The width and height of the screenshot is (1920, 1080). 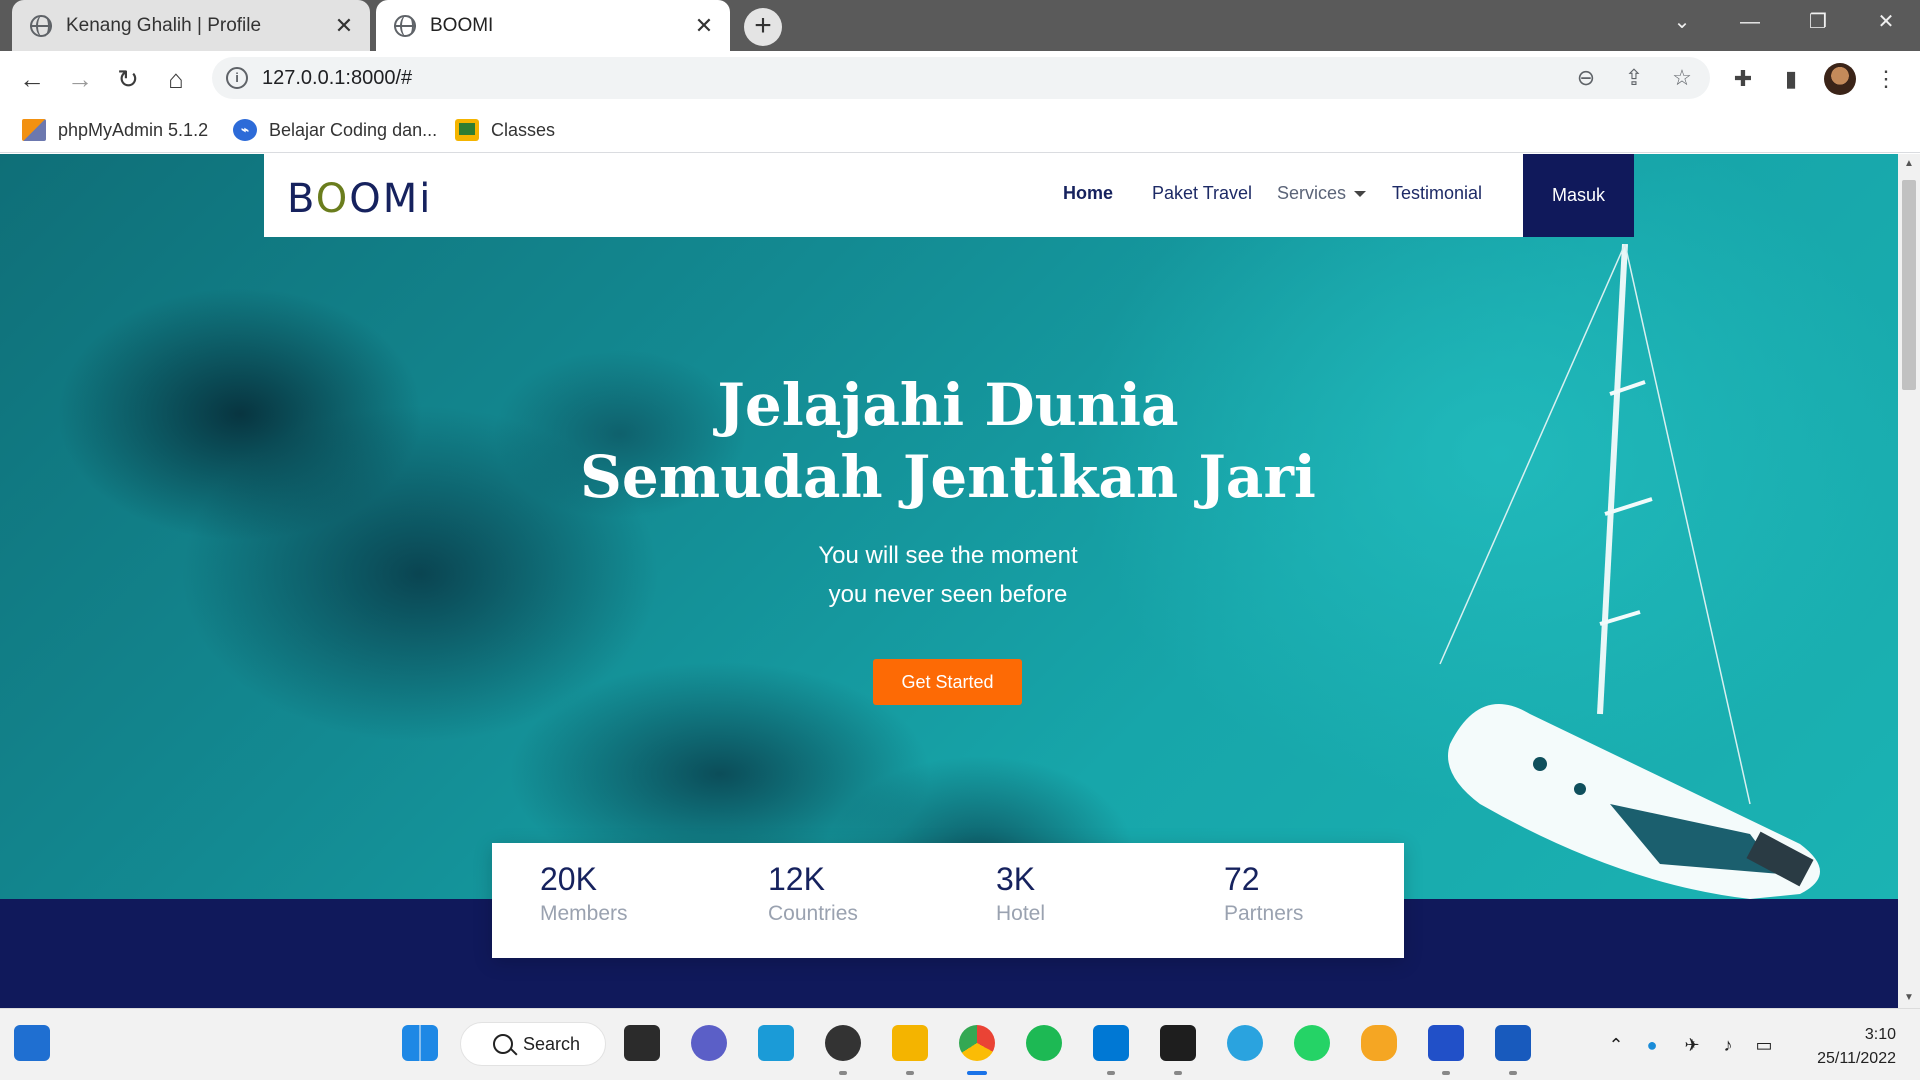 What do you see at coordinates (1682, 78) in the screenshot?
I see `bookmark-star-icon: ☆` at bounding box center [1682, 78].